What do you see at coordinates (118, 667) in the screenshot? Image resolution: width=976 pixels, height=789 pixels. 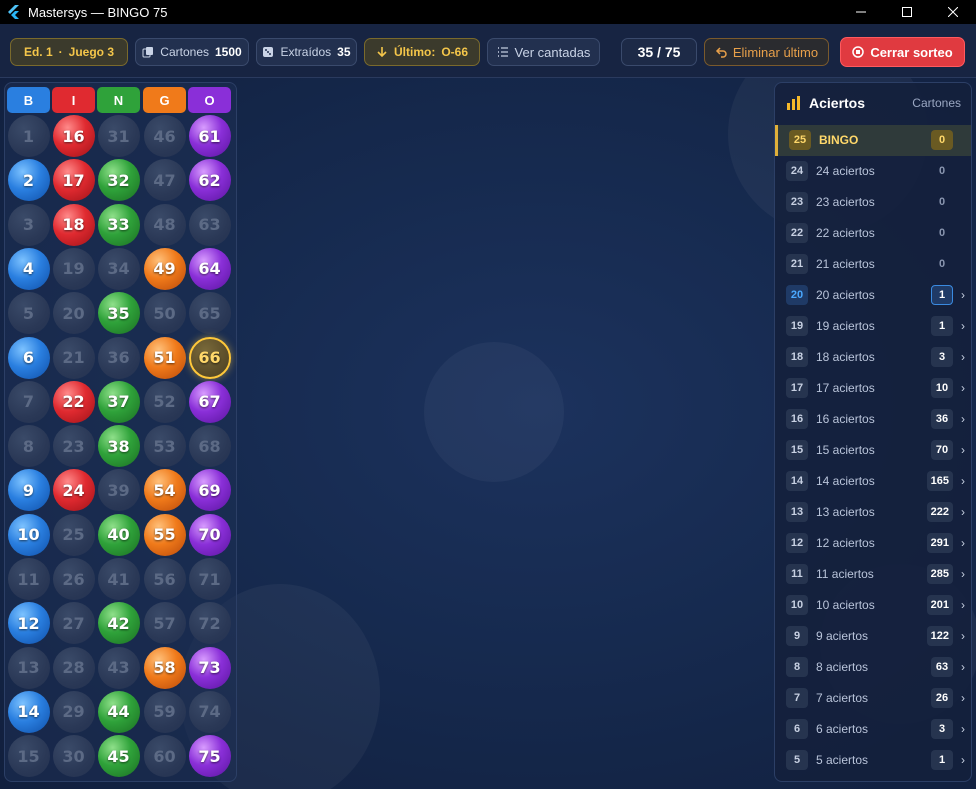 I see `ball-43: 43` at bounding box center [118, 667].